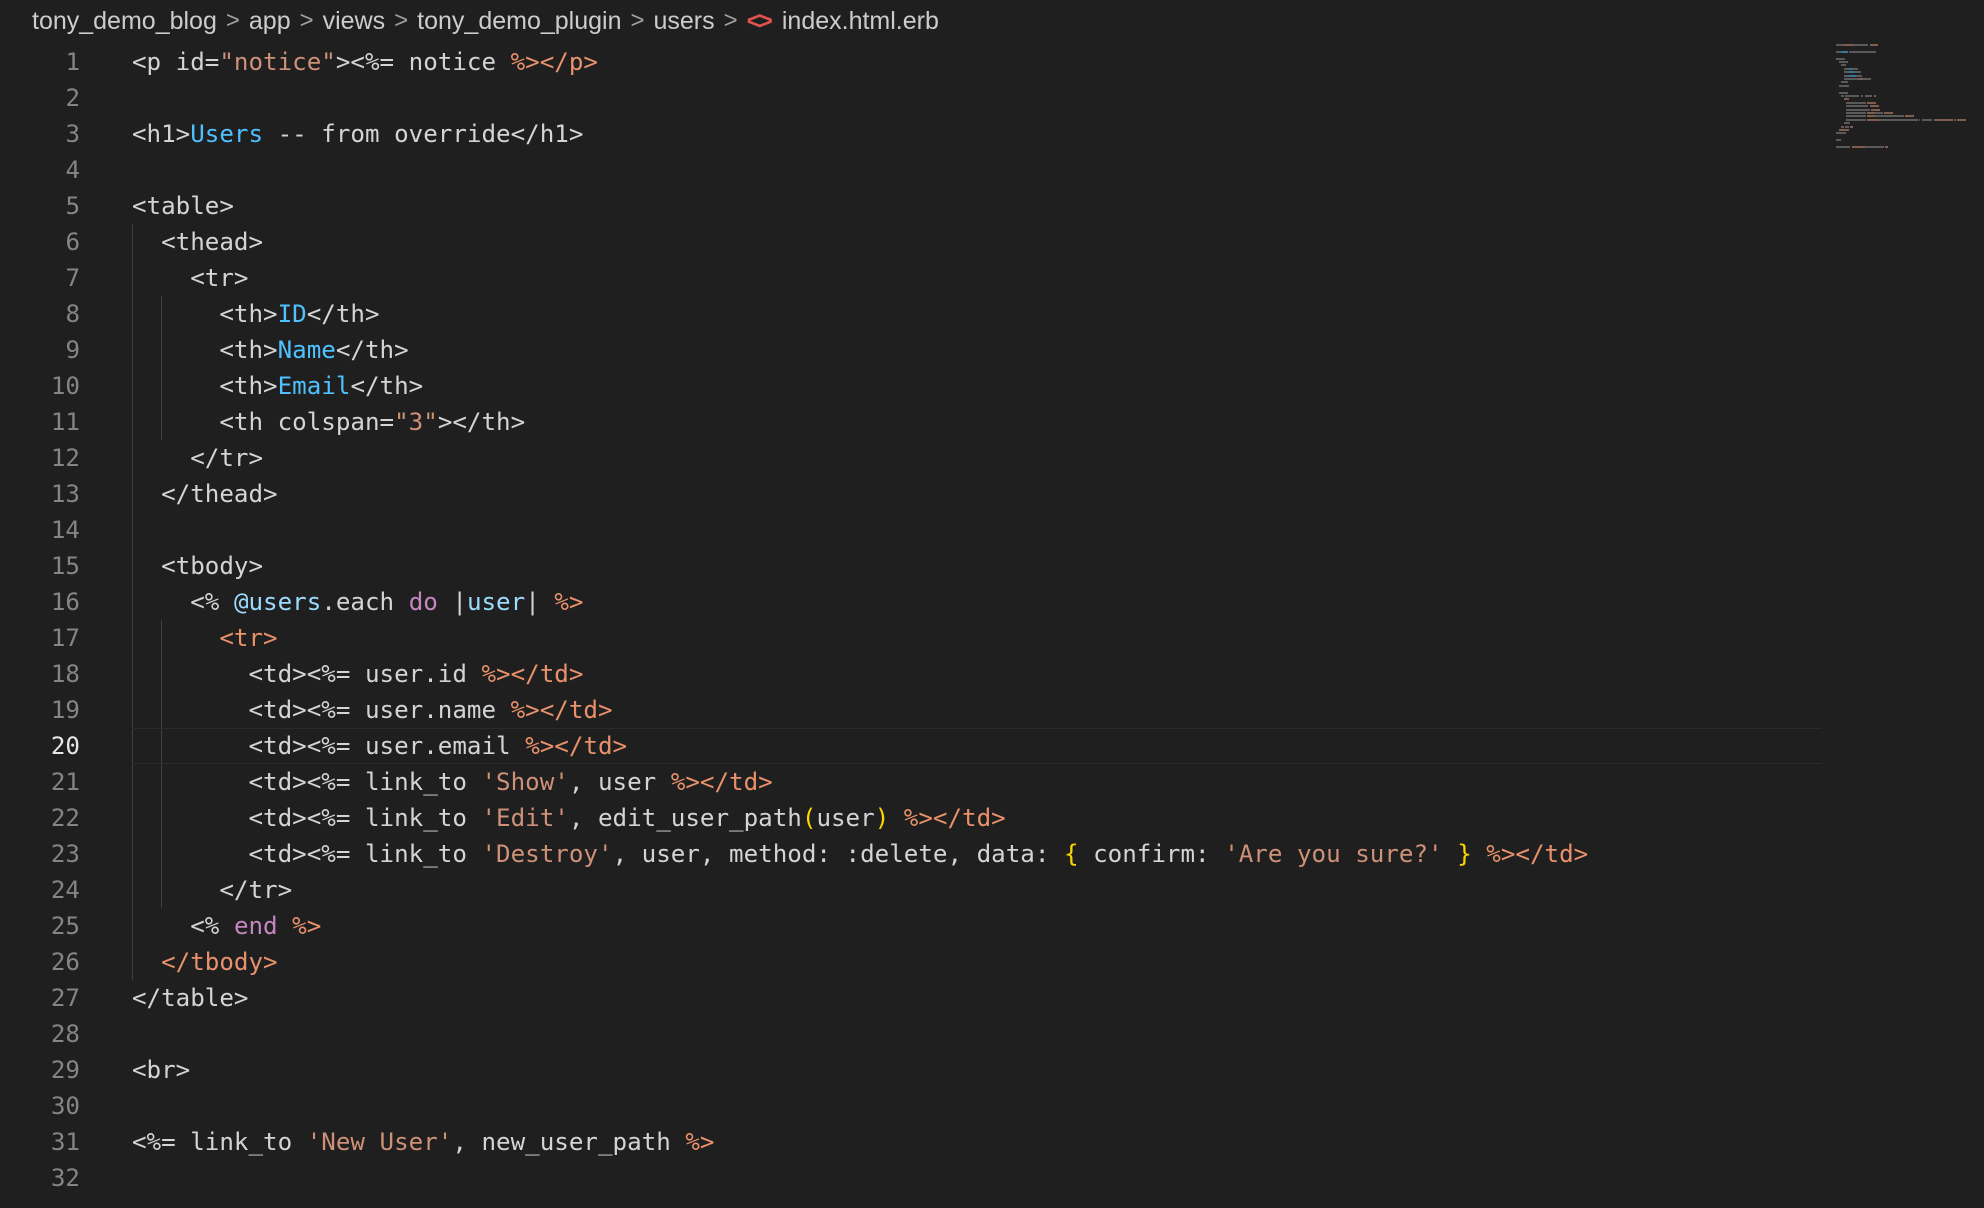 Image resolution: width=1984 pixels, height=1208 pixels. I want to click on code-token: </th>, so click(387, 386).